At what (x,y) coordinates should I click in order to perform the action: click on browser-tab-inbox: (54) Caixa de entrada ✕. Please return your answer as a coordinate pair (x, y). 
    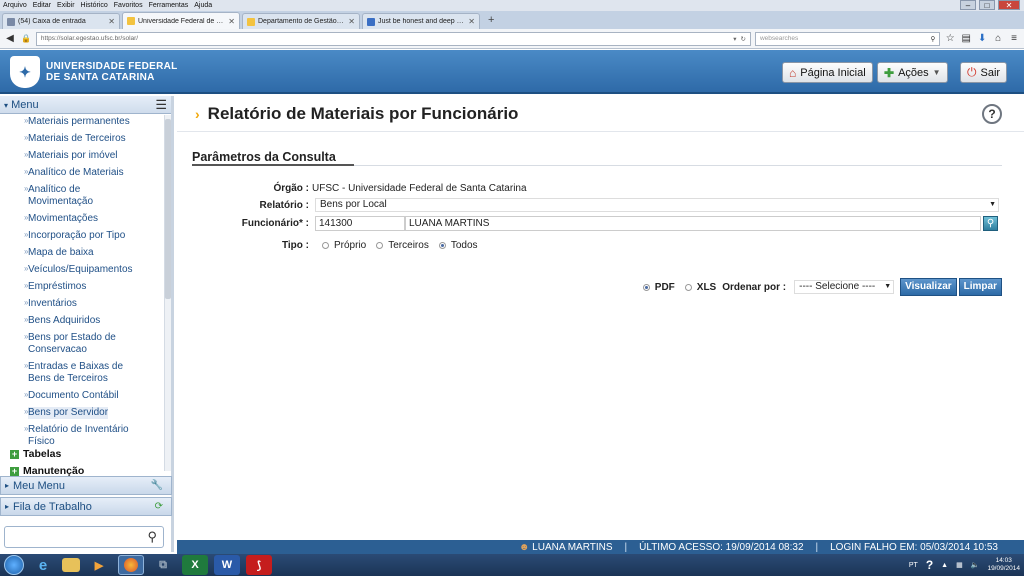
    Looking at the image, I should click on (61, 21).